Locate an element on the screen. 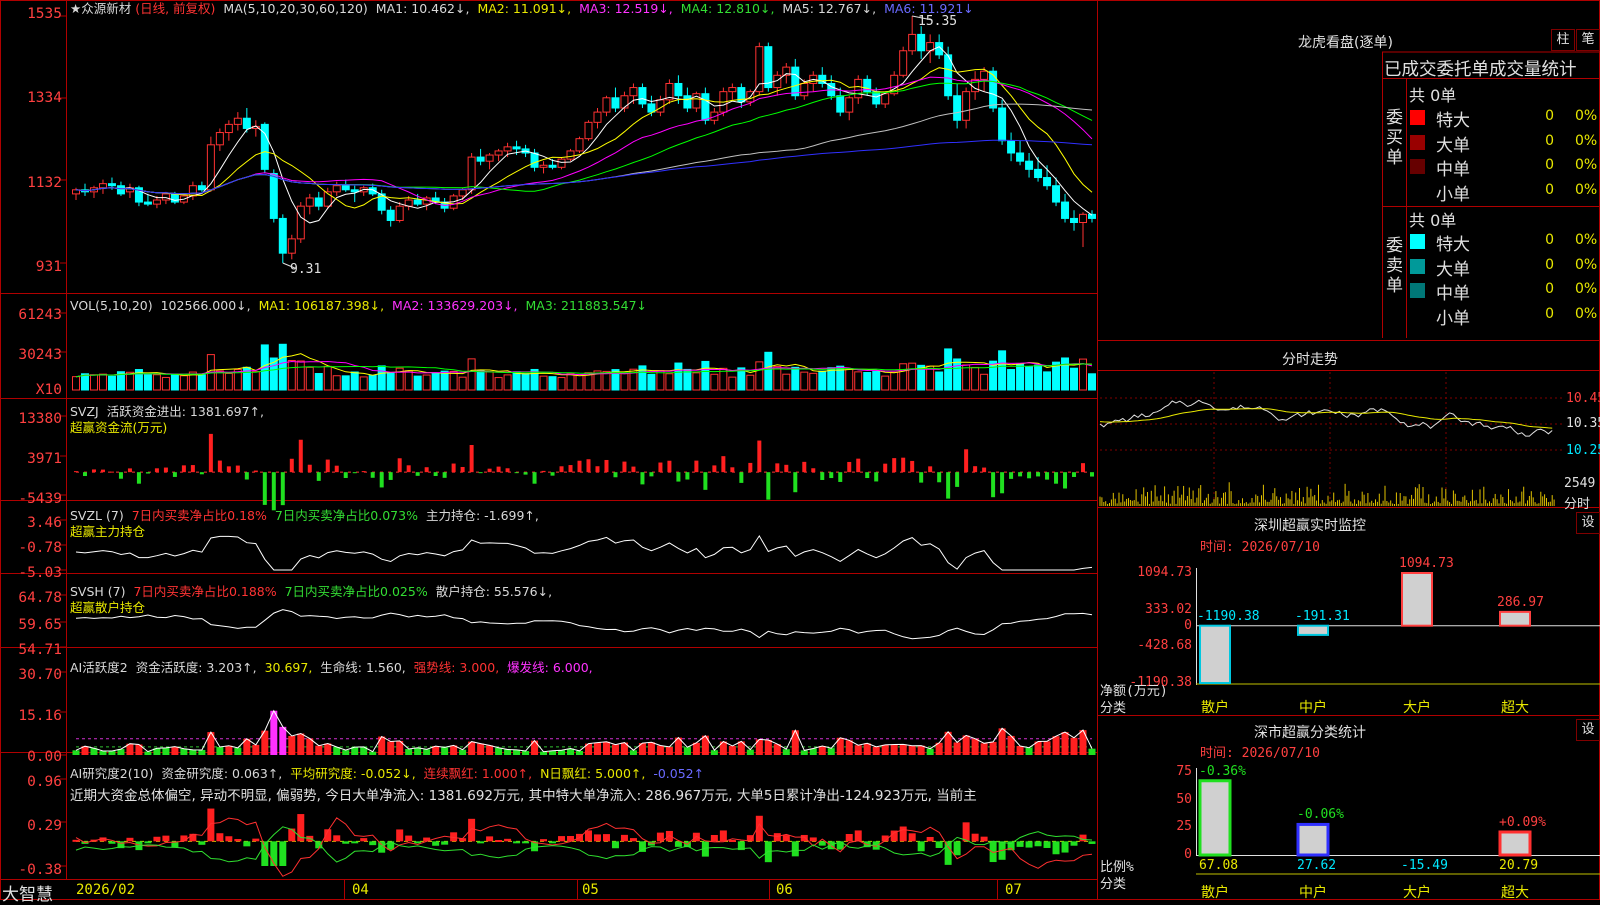 This screenshot has width=1600, height=905. x-tick-jul: 07 is located at coordinates (1013, 890).